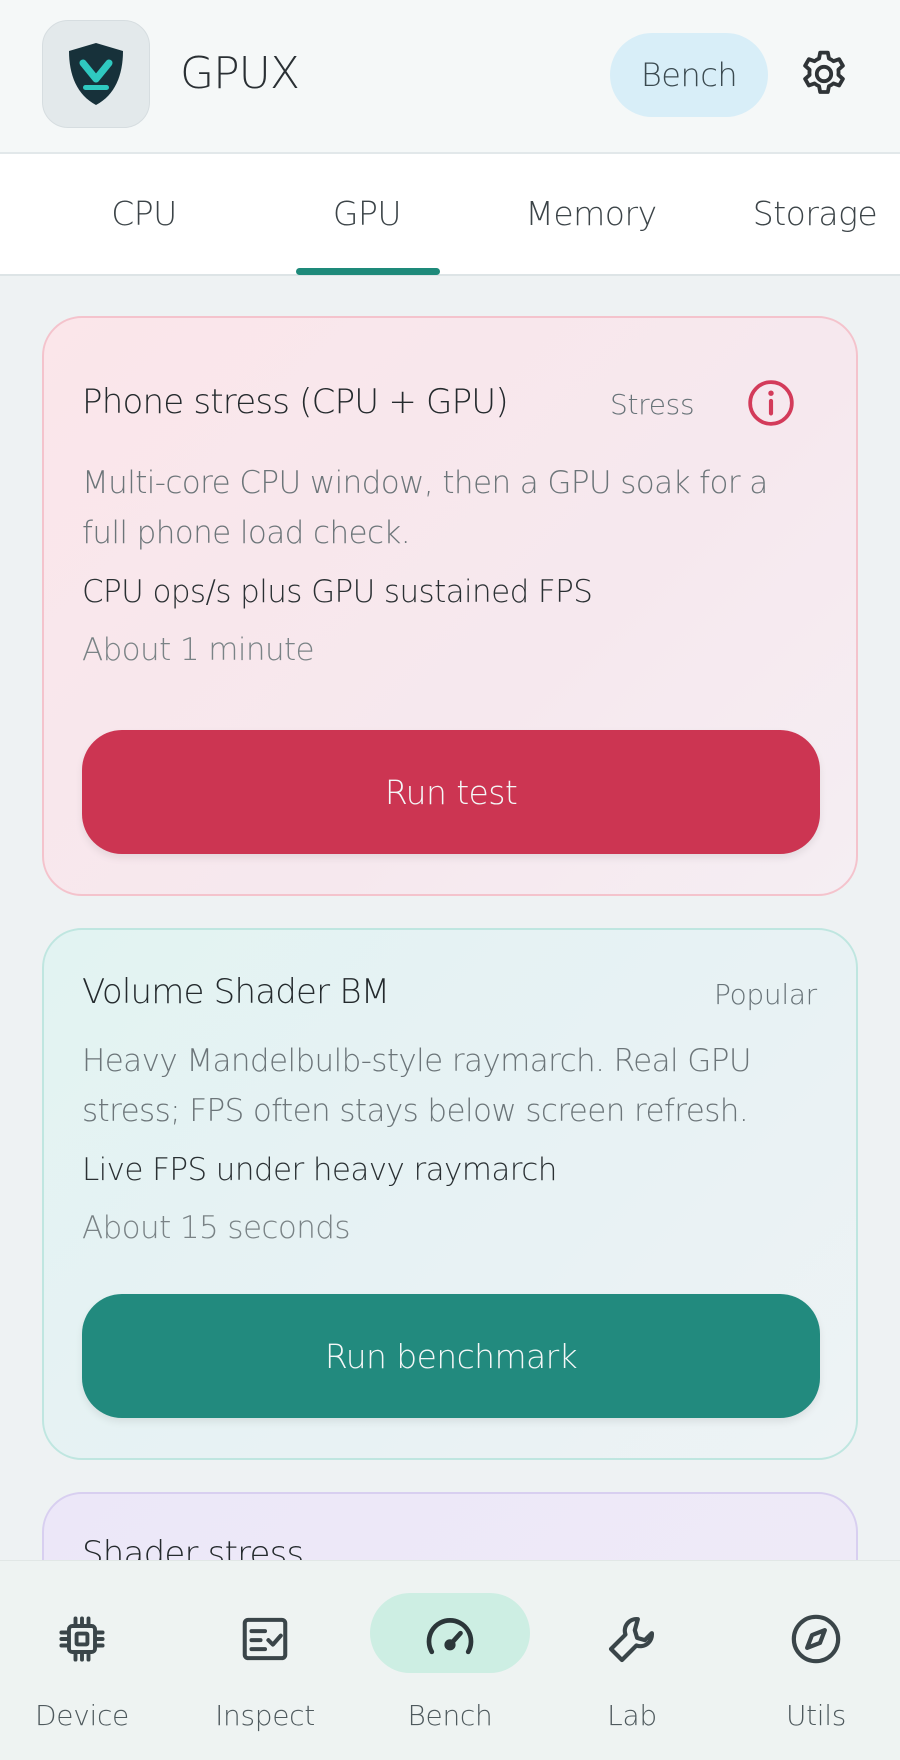  I want to click on card-tag: Popular, so click(765, 994).